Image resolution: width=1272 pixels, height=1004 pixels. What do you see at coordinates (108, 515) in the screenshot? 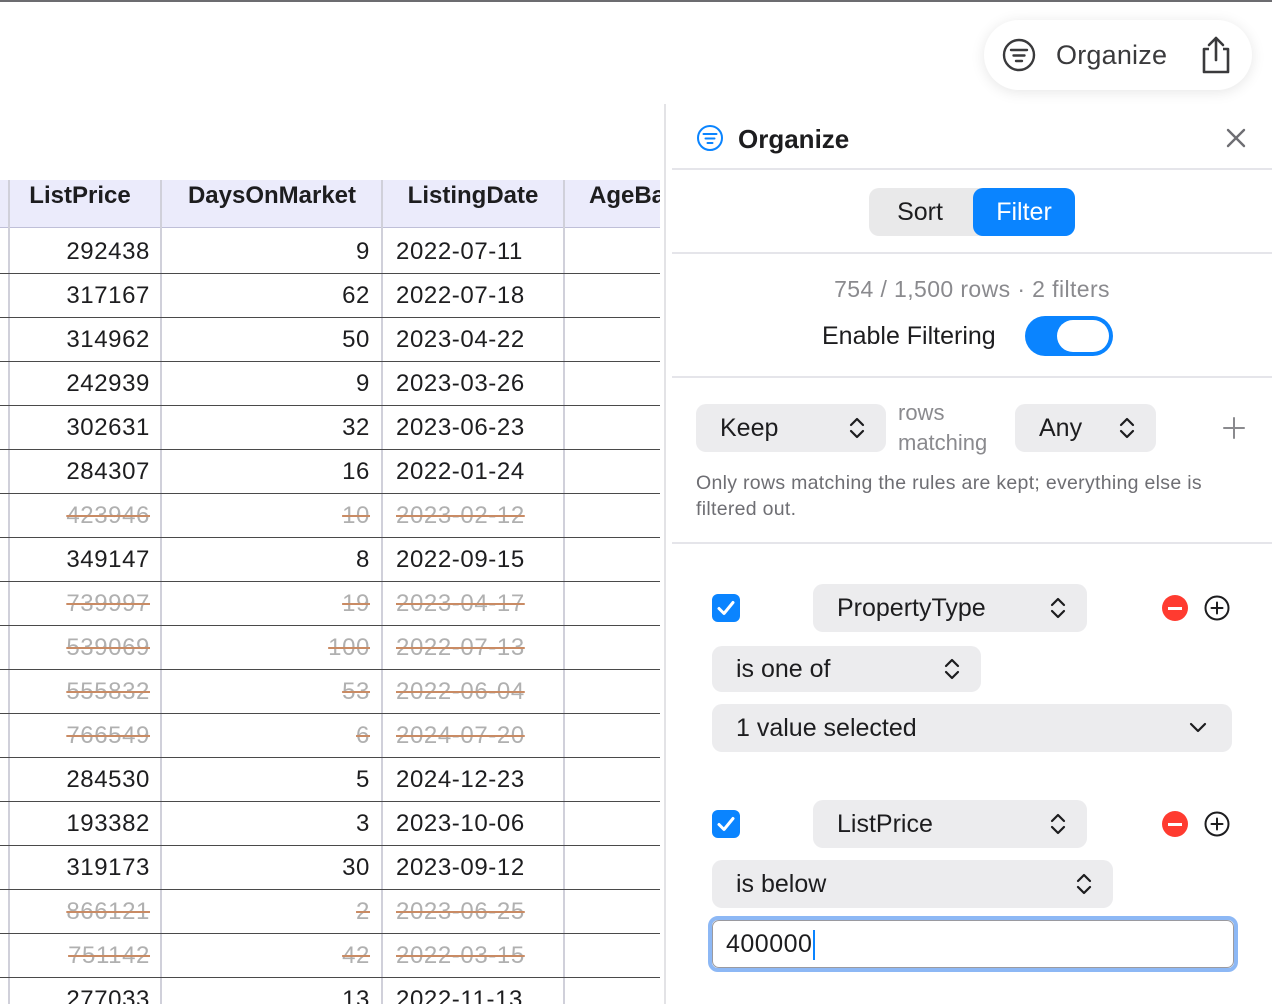
I see `cell-listprice: 423946` at bounding box center [108, 515].